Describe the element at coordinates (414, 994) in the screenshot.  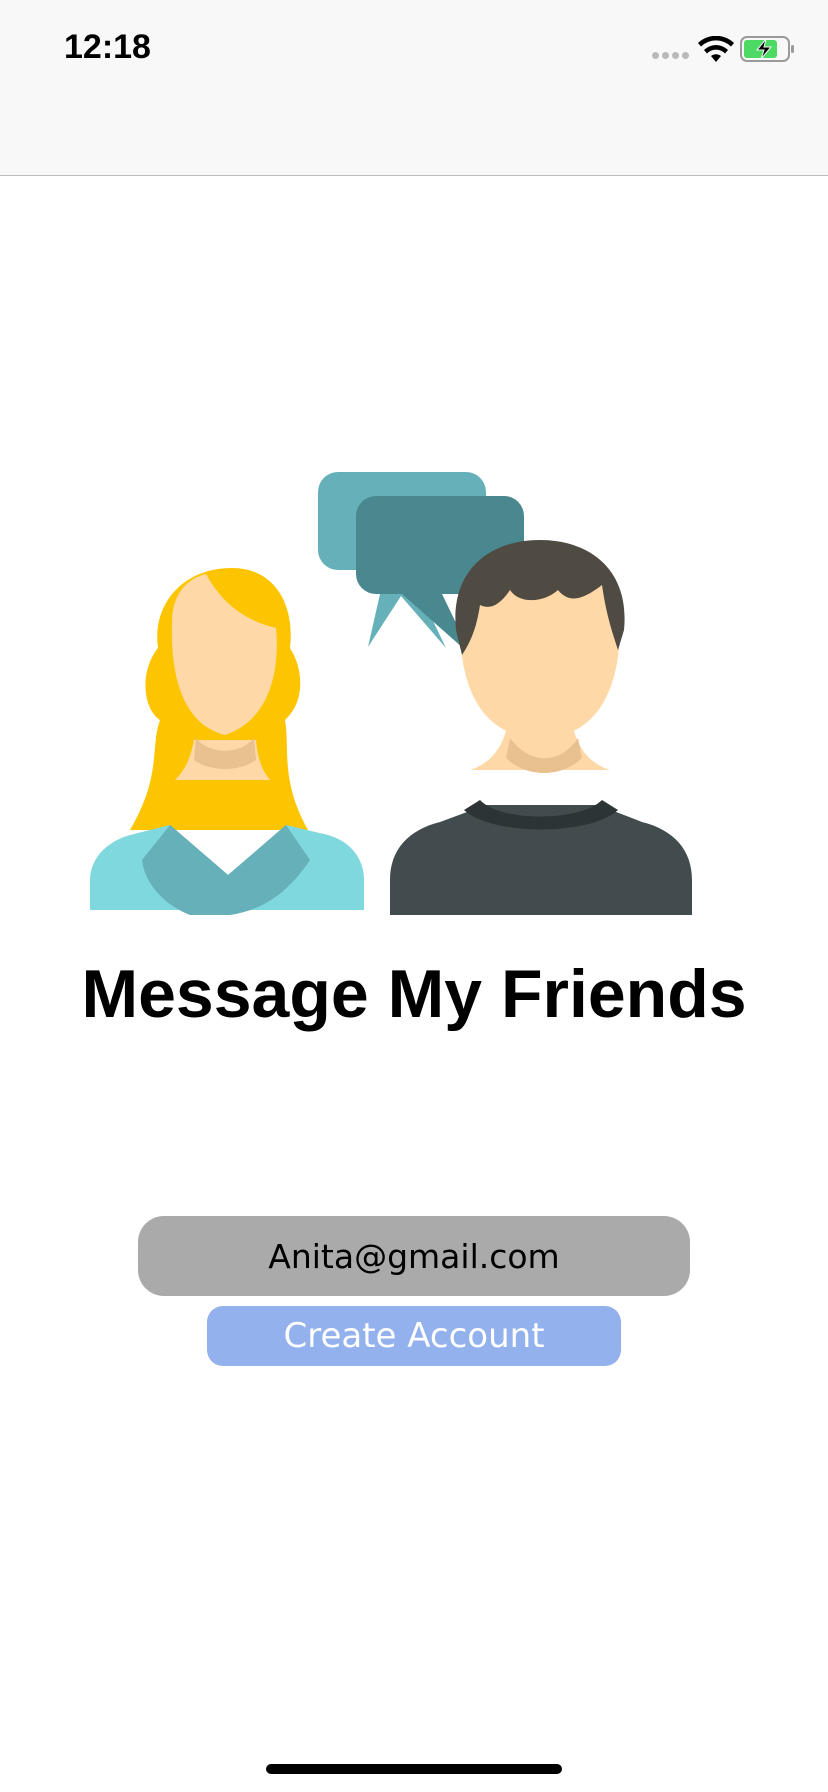
I see `page-title: Message My Friends` at that location.